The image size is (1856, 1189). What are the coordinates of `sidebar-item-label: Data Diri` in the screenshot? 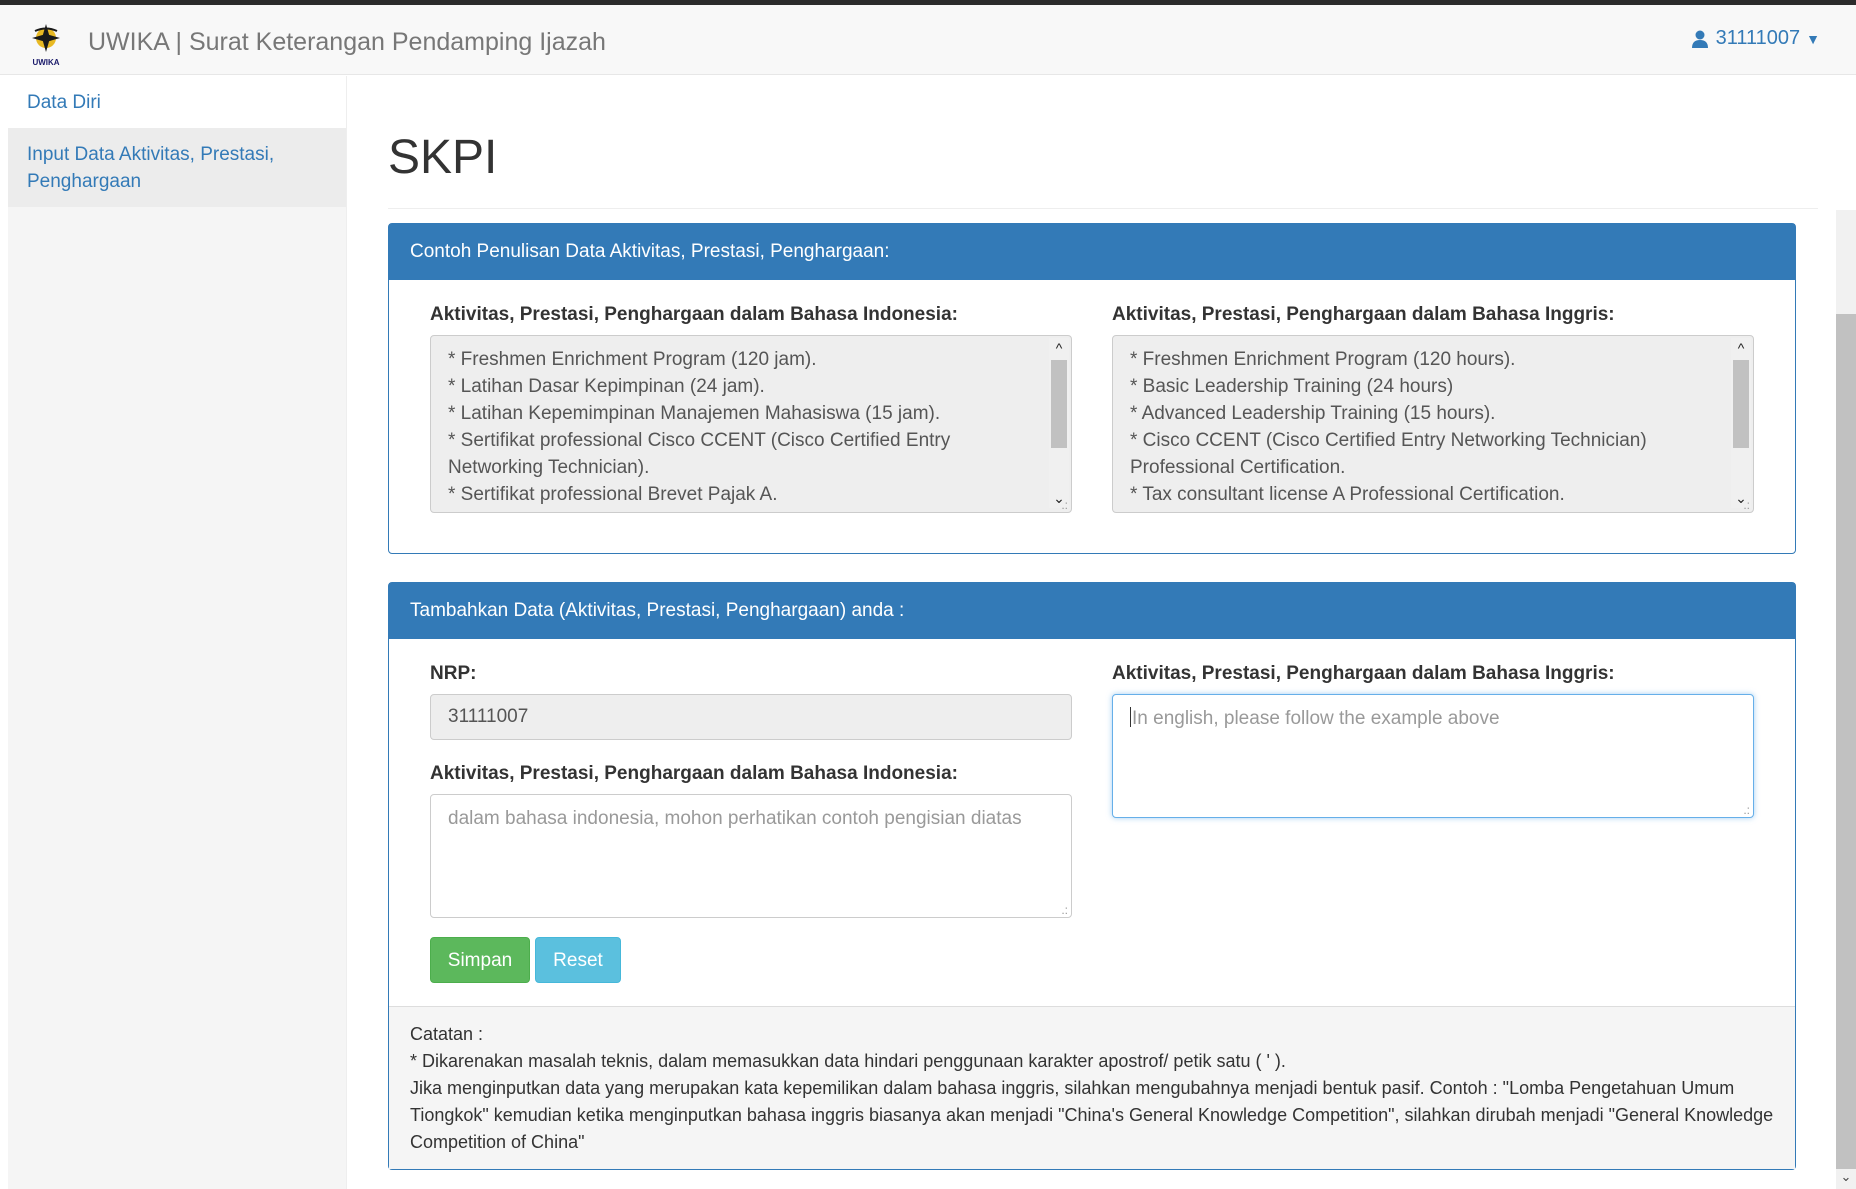 It's located at (64, 102).